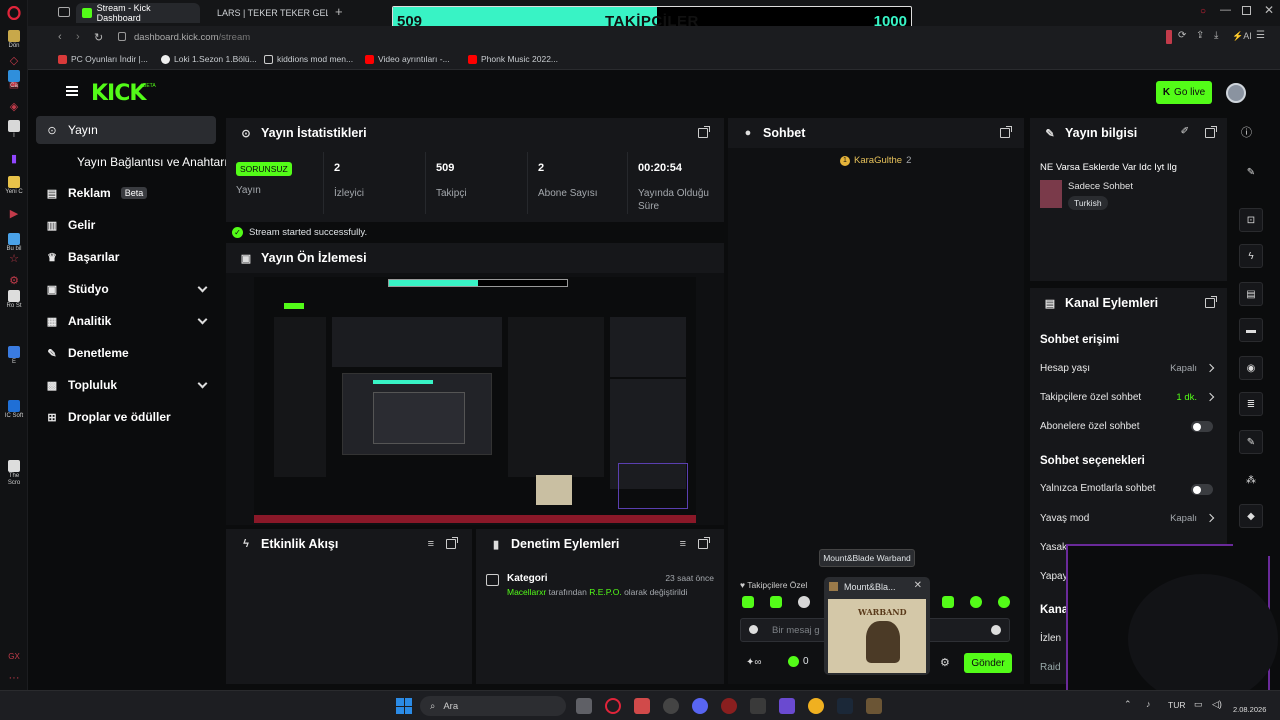 This screenshot has height=720, width=1280. What do you see at coordinates (1251, 220) in the screenshot?
I see `layout-icon: ⊡` at bounding box center [1251, 220].